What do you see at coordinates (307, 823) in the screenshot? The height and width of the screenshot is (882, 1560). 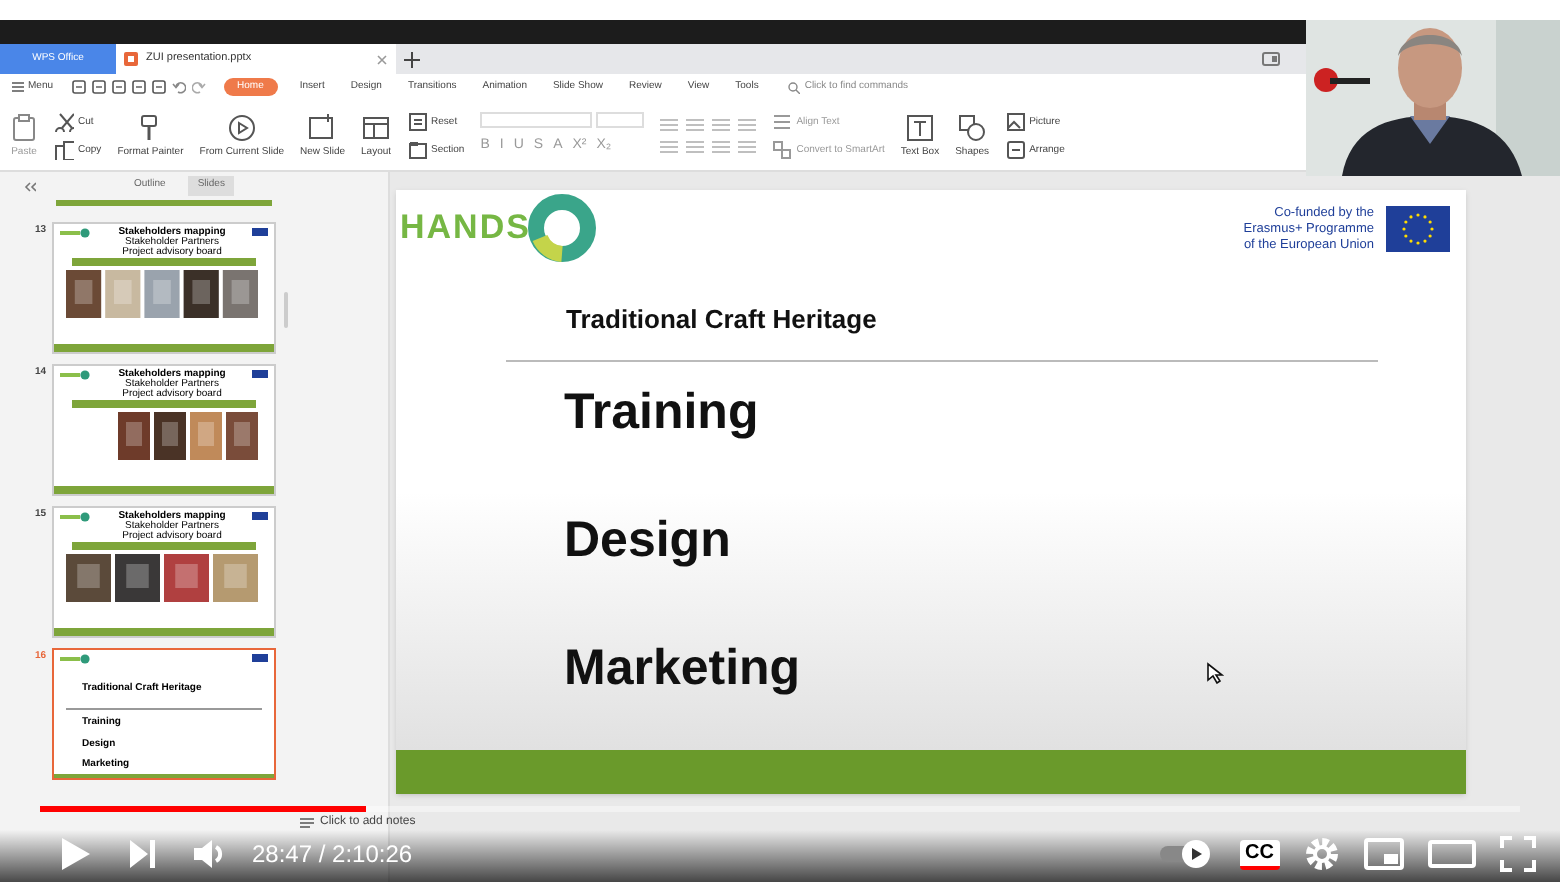 I see `notes-icon` at bounding box center [307, 823].